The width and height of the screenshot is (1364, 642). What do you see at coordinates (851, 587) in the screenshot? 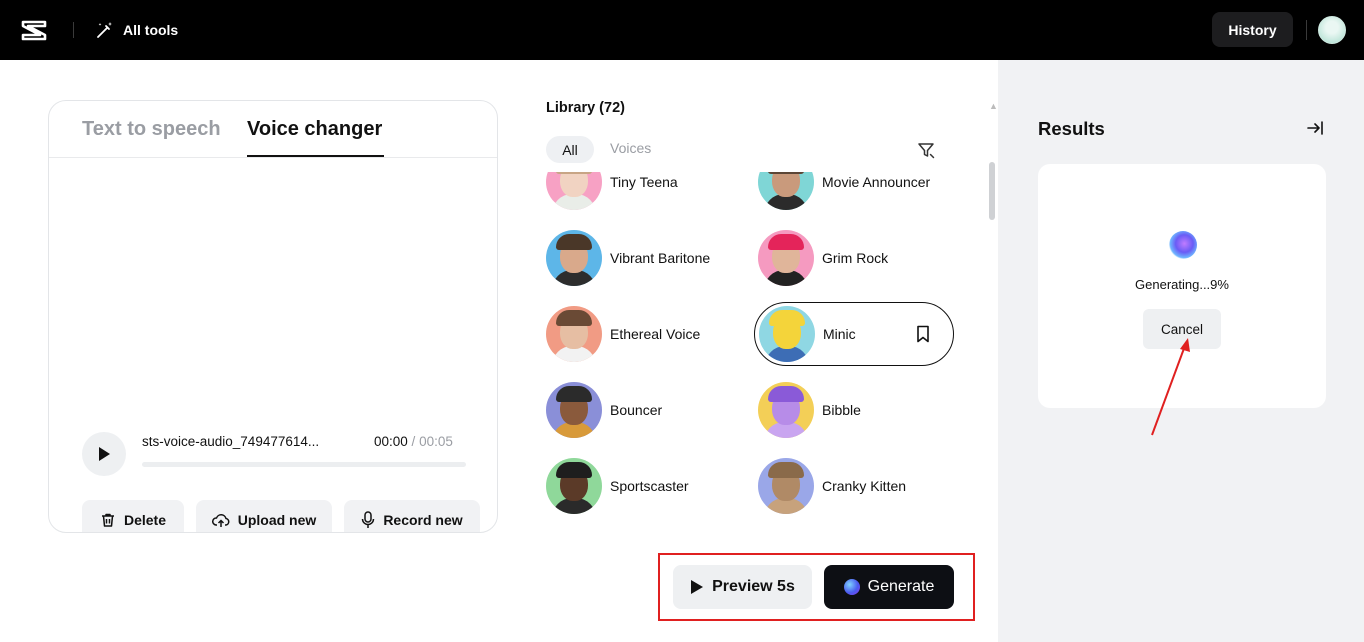
I see `generate-orb-icon` at bounding box center [851, 587].